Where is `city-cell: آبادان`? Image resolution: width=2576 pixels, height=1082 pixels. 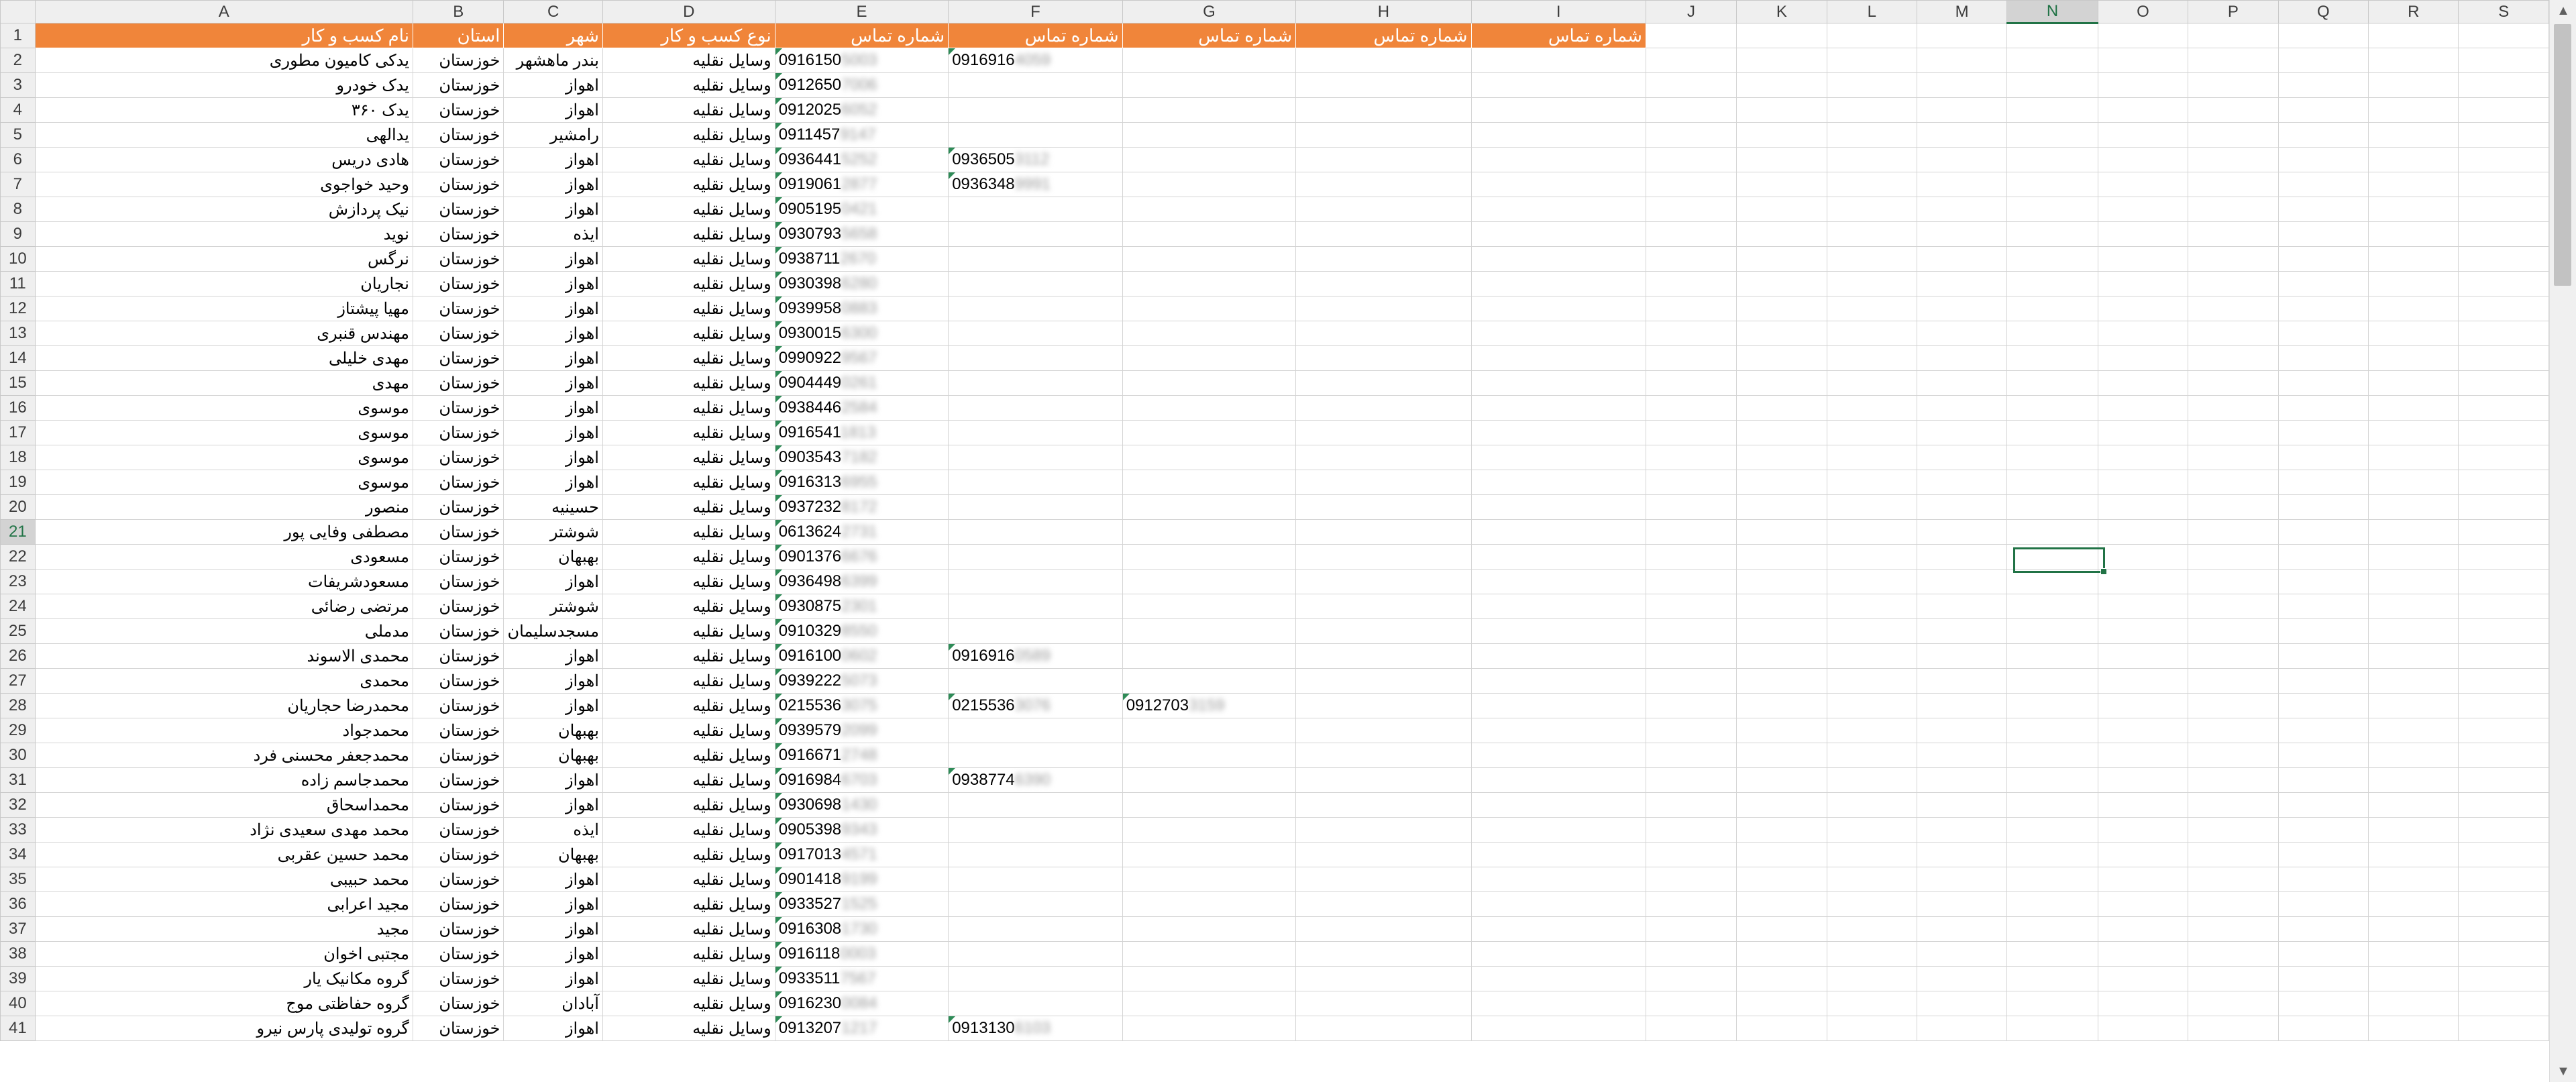
city-cell: آبادان is located at coordinates (553, 1003).